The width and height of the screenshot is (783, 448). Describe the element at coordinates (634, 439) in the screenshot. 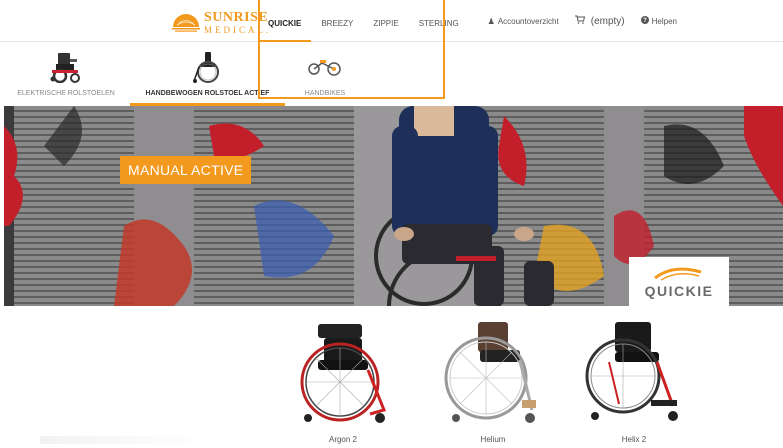

I see `product-name: Helix 2` at that location.